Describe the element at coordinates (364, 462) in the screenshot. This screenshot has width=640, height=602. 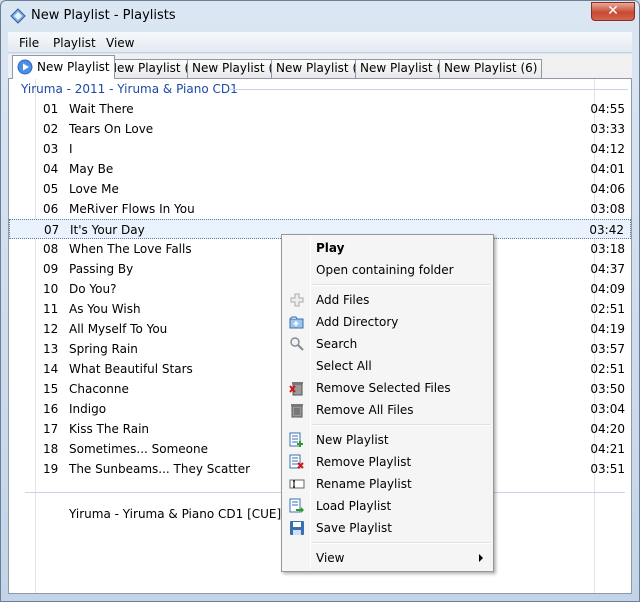
I see `menu-item-label: Remove Playlist` at that location.